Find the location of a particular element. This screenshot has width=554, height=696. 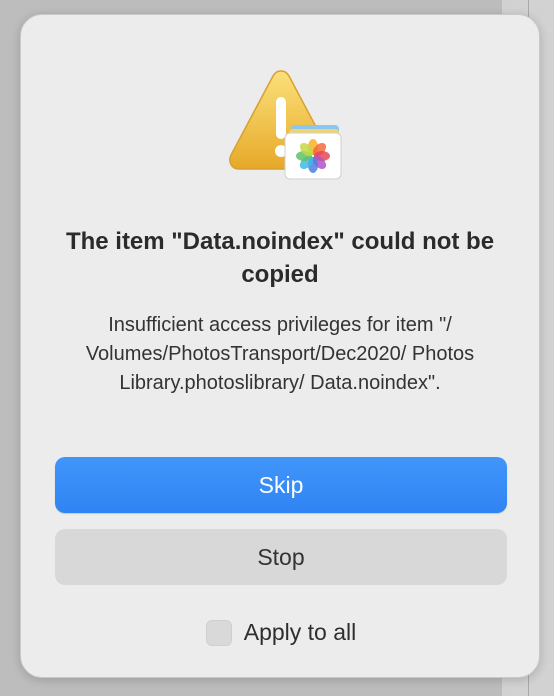

stop-button: Stop is located at coordinates (281, 557).